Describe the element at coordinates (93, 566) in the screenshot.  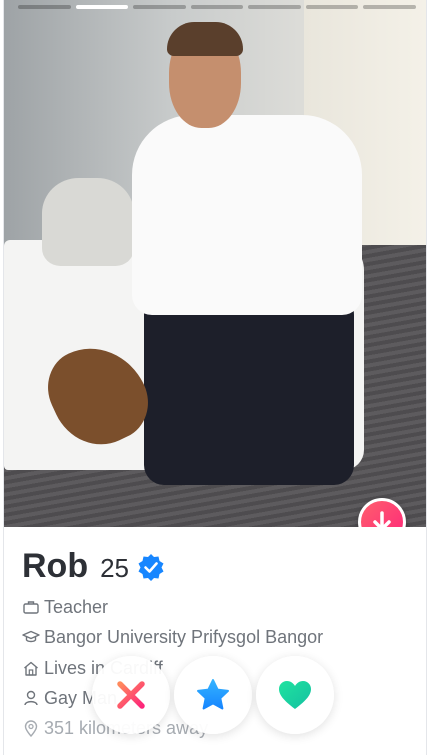
I see `name-row: Rob 25` at that location.